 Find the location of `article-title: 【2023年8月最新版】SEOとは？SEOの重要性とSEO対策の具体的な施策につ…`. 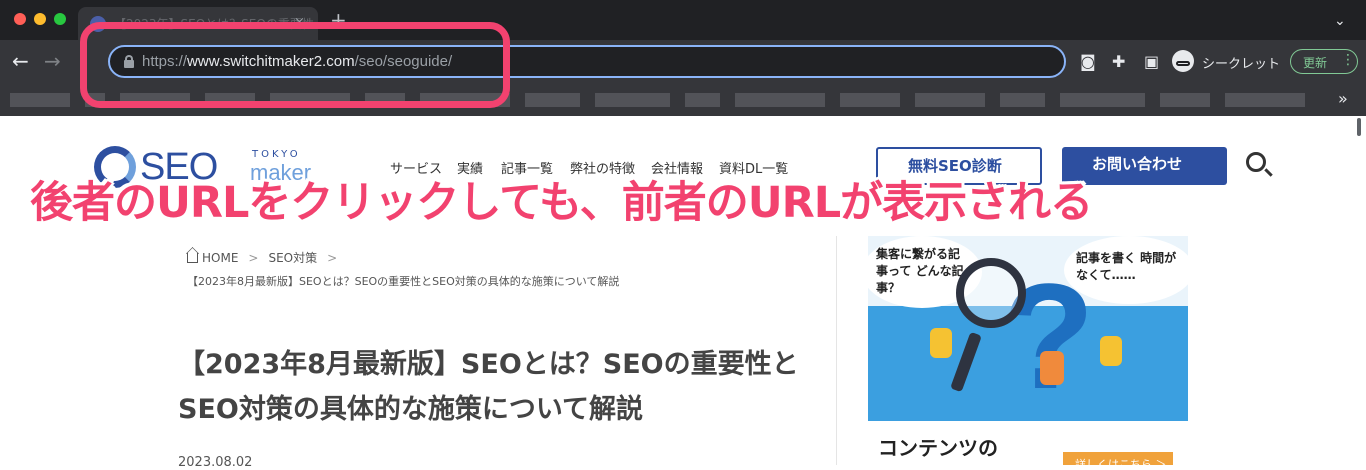

article-title: 【2023年8月最新版】SEOとは？SEOの重要性とSEO対策の具体的な施策につ… is located at coordinates (488, 387).